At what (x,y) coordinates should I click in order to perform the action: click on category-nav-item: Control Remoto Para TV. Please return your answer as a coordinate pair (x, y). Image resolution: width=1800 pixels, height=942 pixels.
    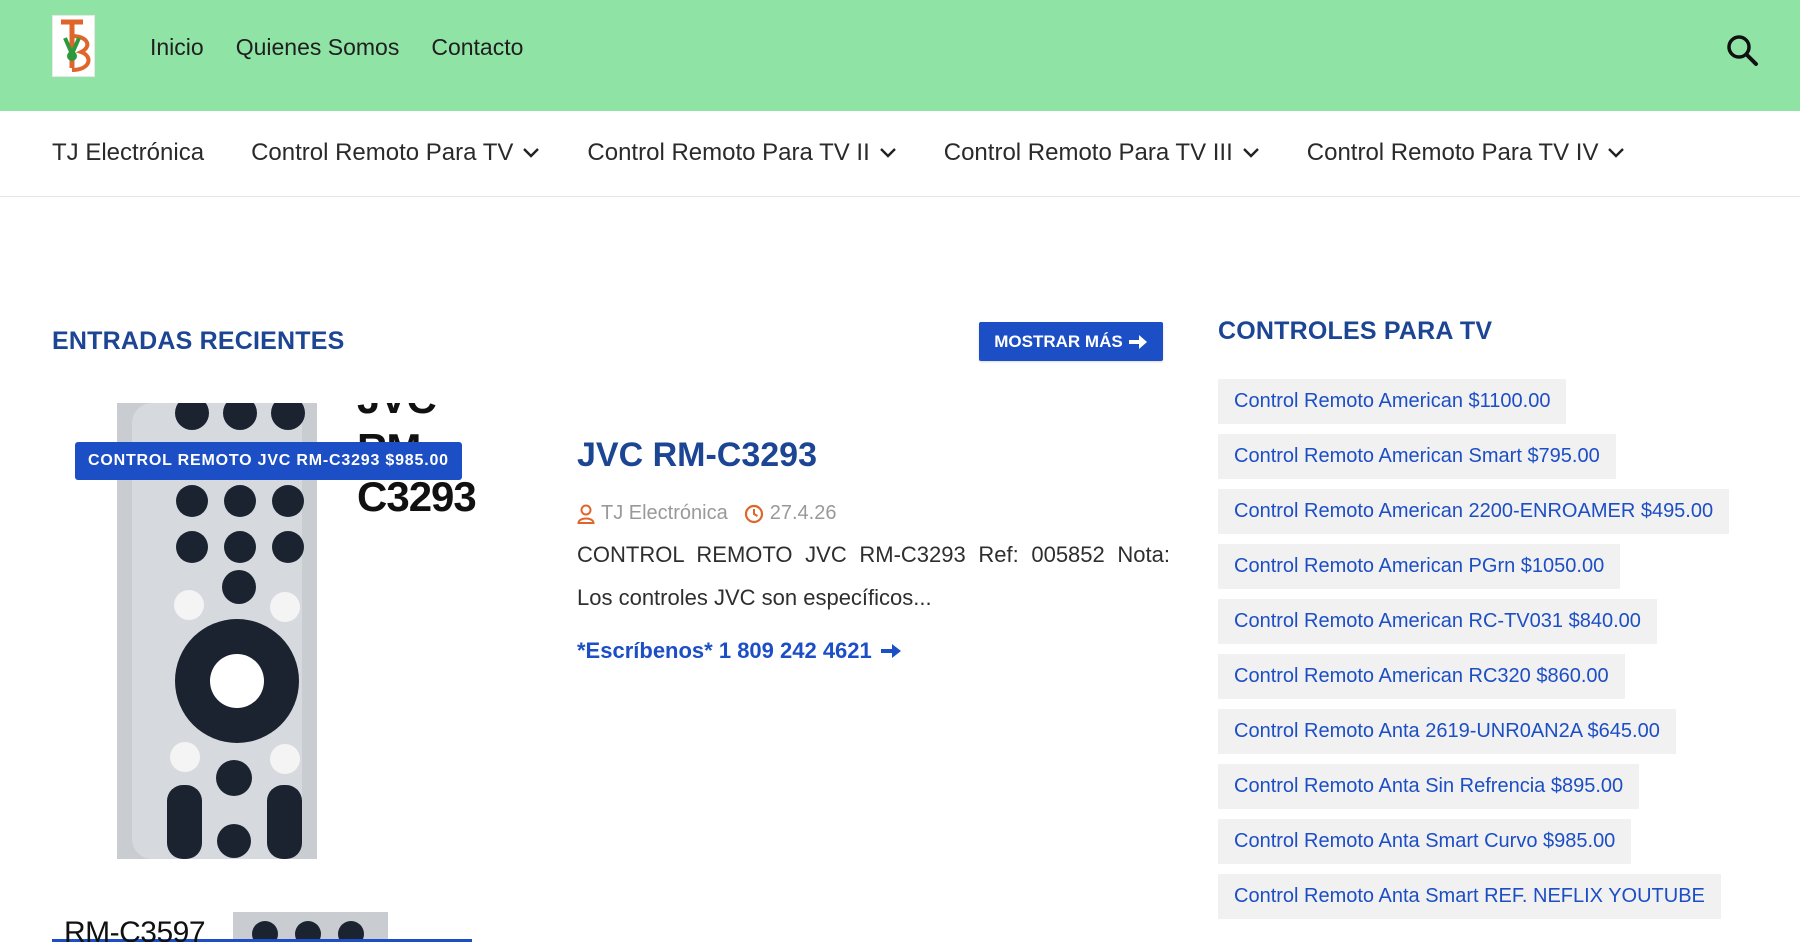
    Looking at the image, I should click on (395, 153).